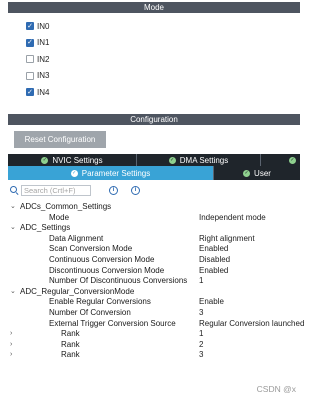 Image resolution: width=320 pixels, height=400 pixels. I want to click on tree-row: Mode Independent mode, so click(150, 218).